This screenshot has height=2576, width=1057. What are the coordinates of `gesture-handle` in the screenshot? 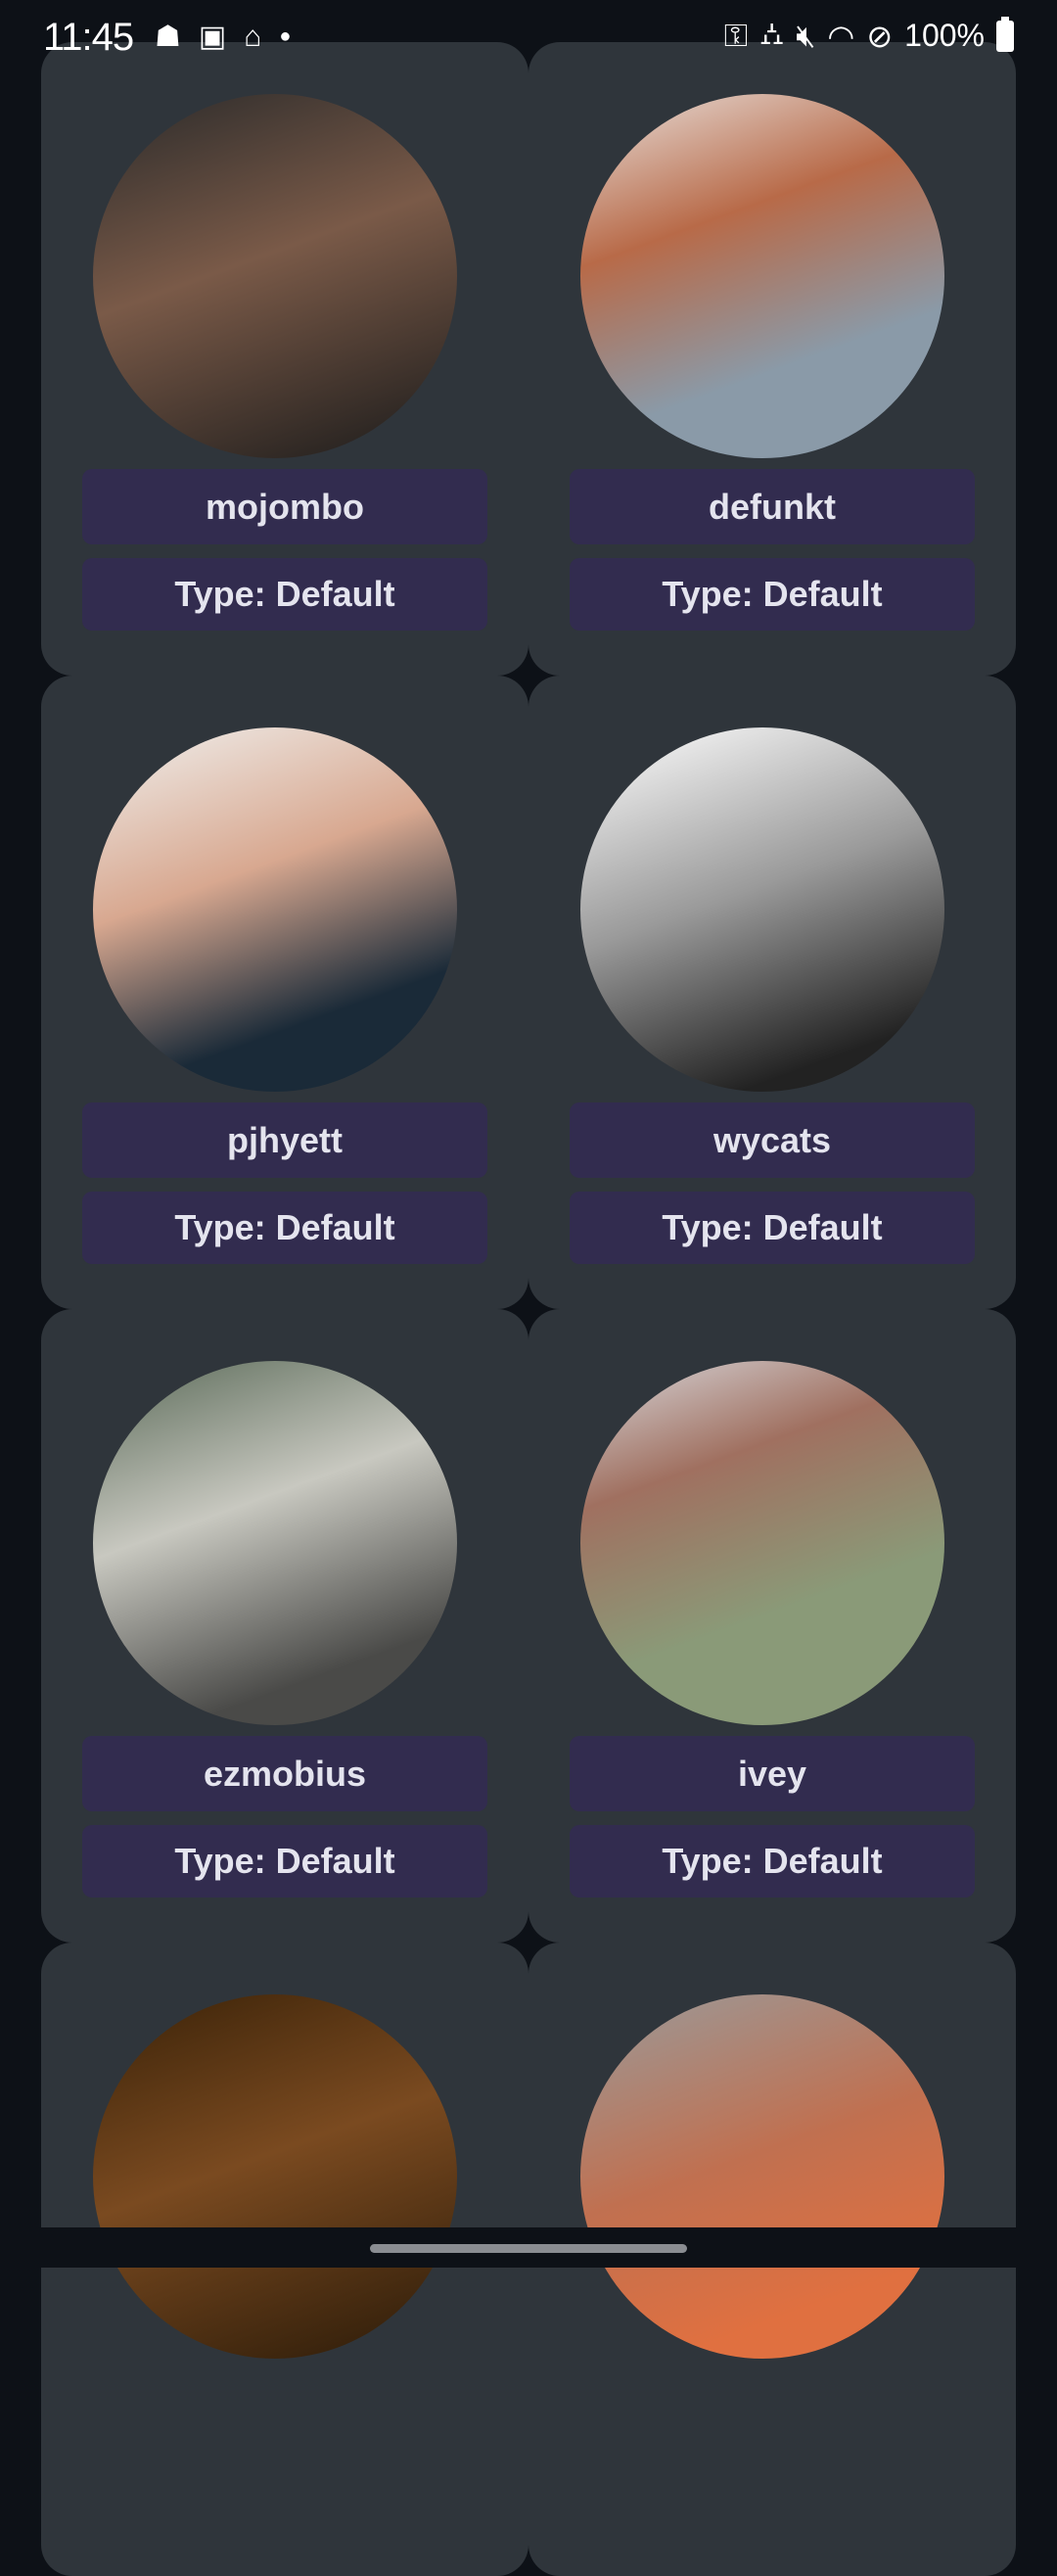 It's located at (528, 2248).